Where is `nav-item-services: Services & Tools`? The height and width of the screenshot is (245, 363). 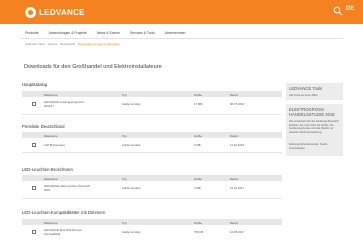
nav-item-services: Services & Tools is located at coordinates (142, 33).